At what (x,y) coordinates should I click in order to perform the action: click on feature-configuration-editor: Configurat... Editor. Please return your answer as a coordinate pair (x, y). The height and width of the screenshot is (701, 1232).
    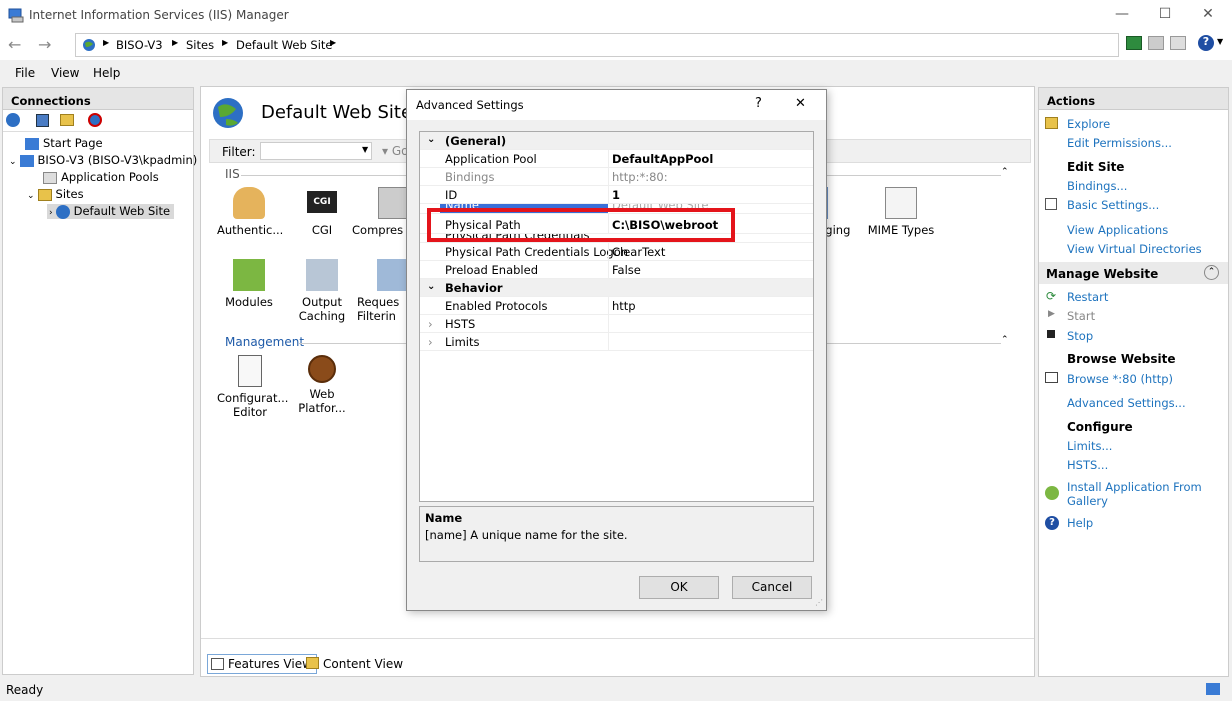
    Looking at the image, I should click on (252, 387).